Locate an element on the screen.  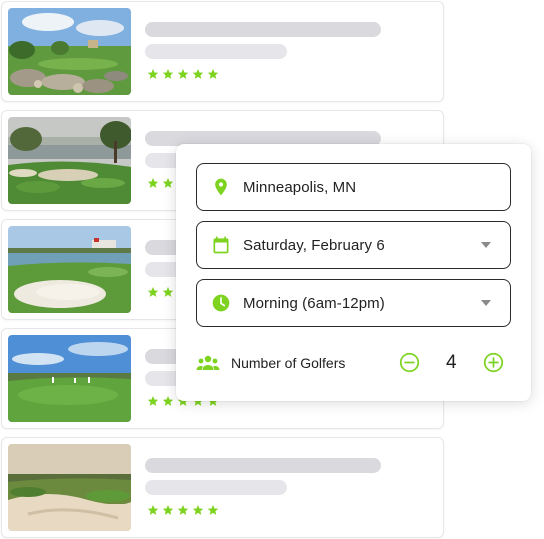
golfers-label: Number of Golfers is located at coordinates (288, 363).